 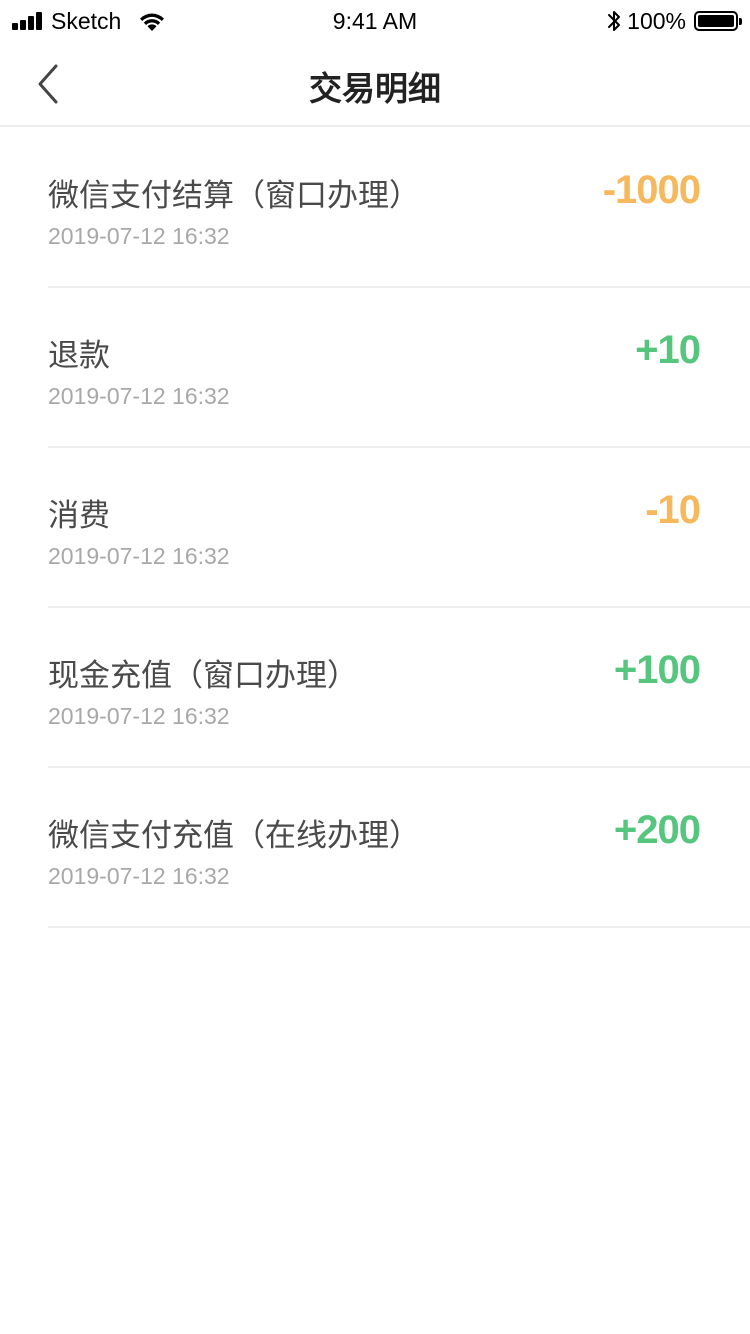 I want to click on navigation-bar: 交易明细, so click(x=375, y=83).